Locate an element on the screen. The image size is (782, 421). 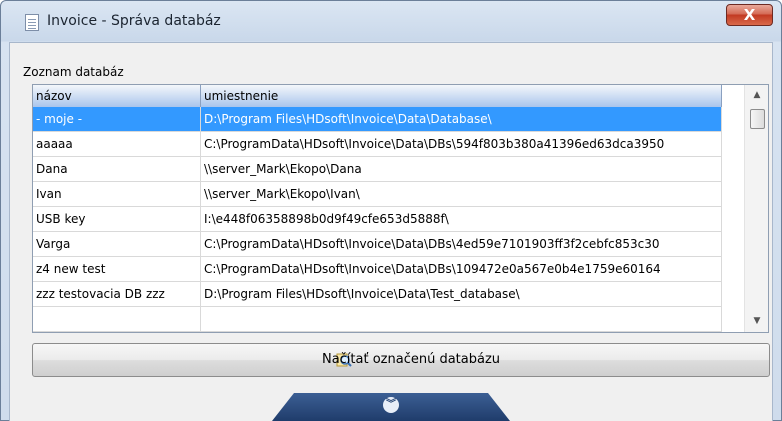
database-location-cell: \\server_Mark\Ekopo\Ivan\ is located at coordinates (461, 194).